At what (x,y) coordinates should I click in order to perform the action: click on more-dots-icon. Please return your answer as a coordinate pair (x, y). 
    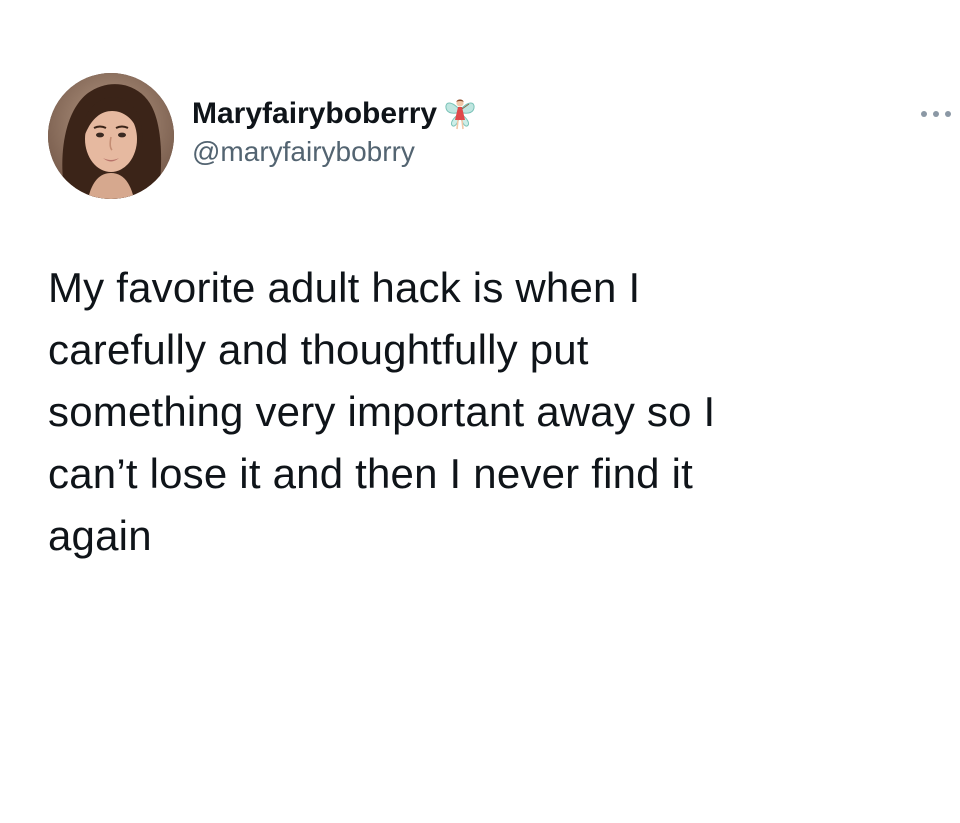
    Looking at the image, I should click on (936, 114).